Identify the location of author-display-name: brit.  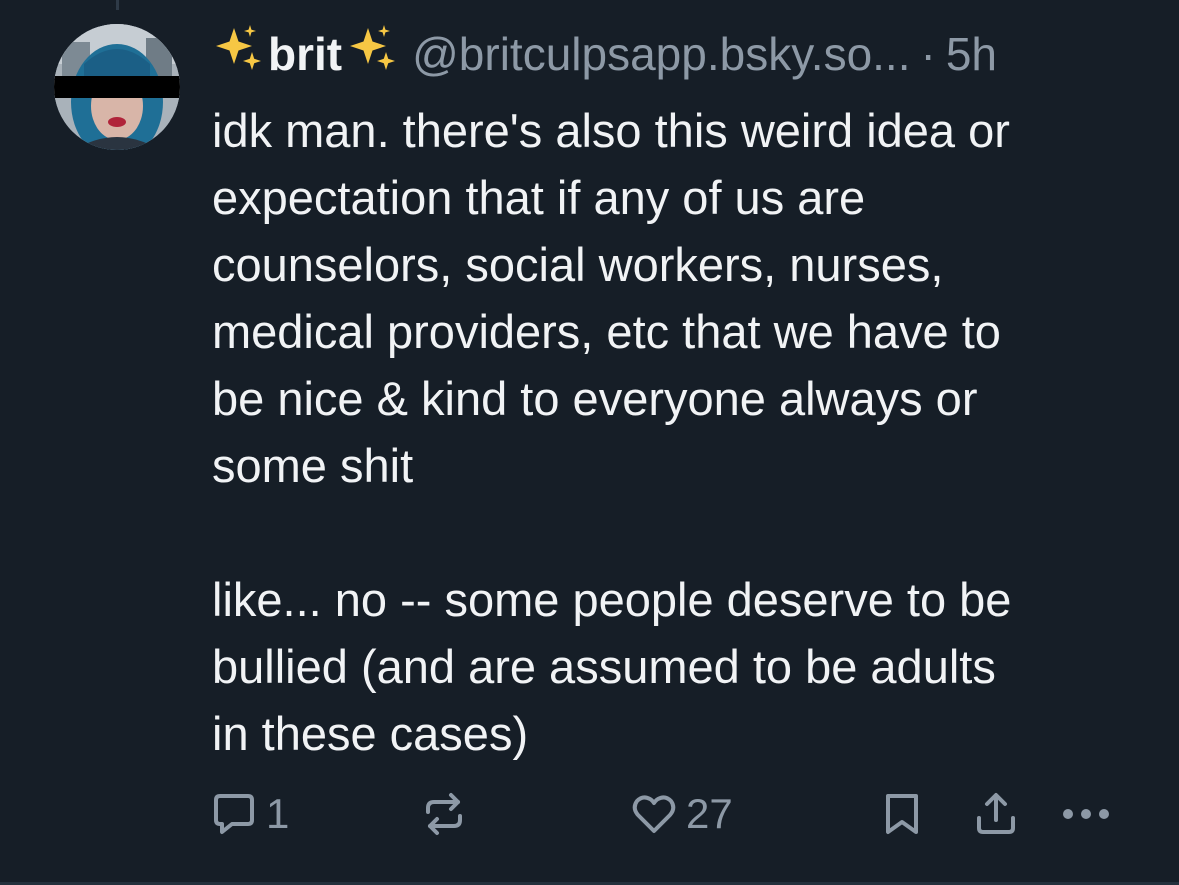
(305, 54).